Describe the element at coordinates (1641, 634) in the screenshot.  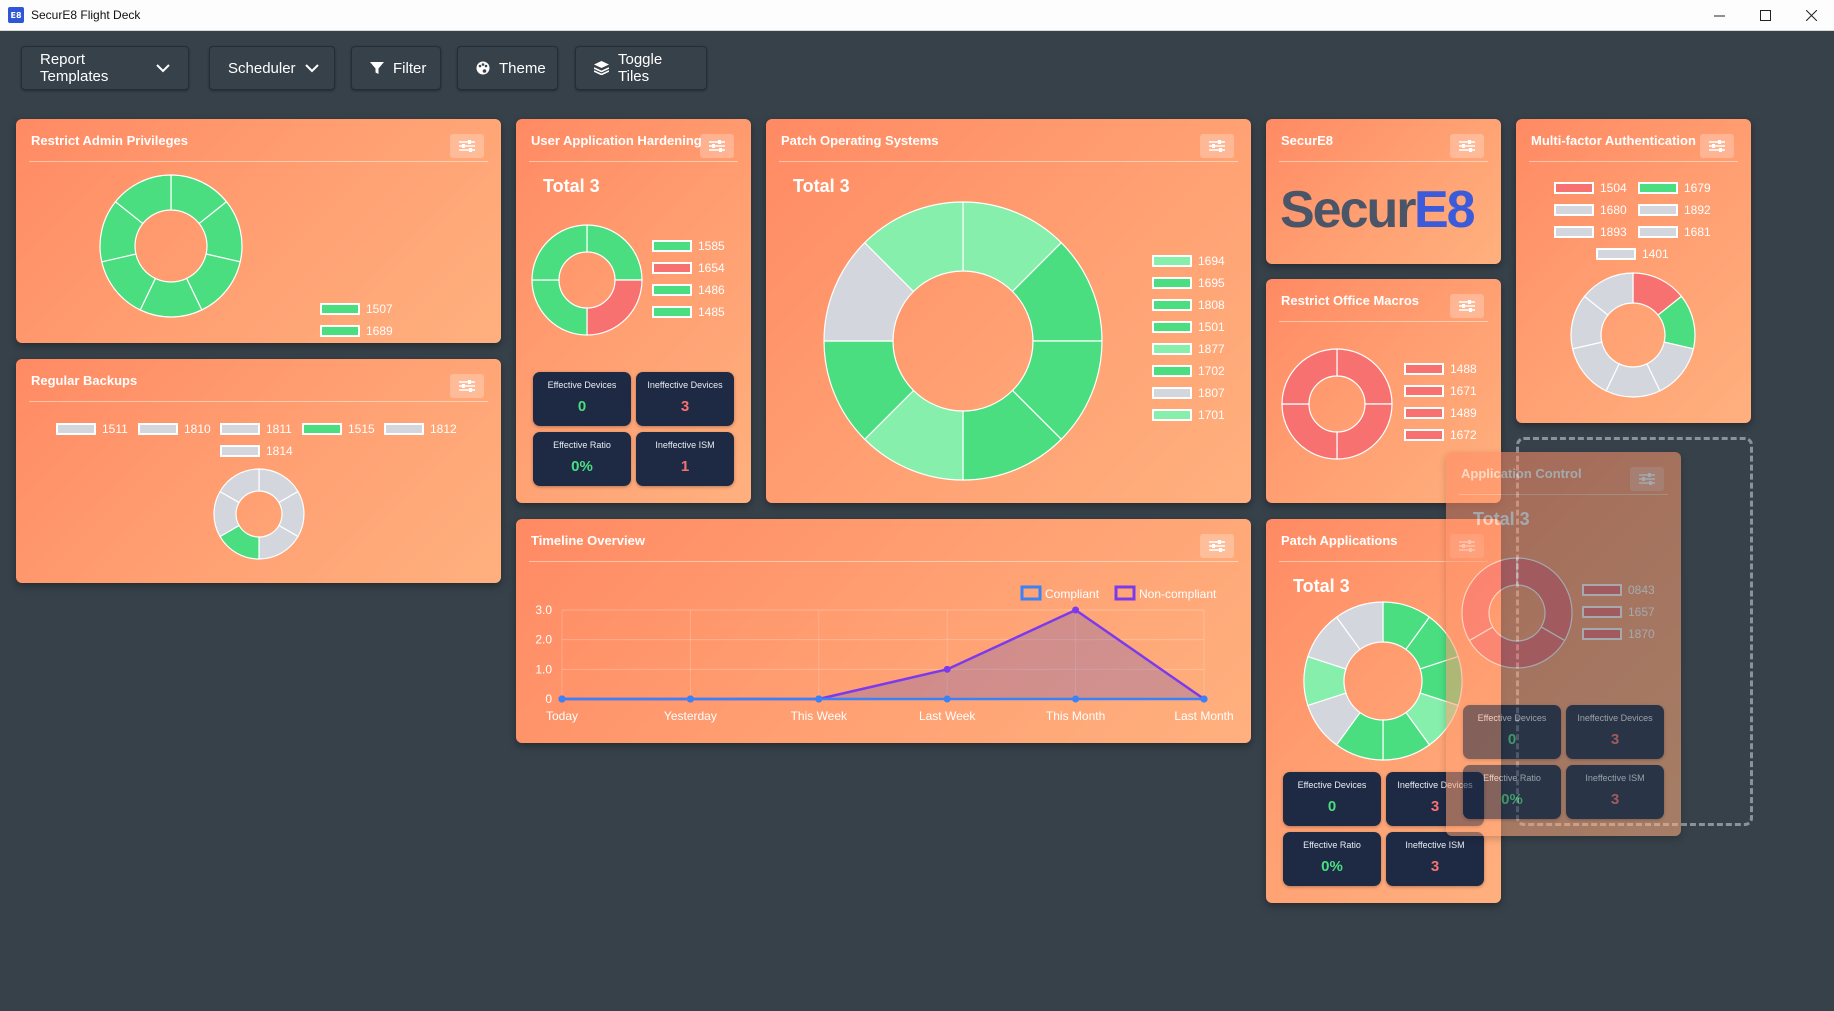
I see `legend-label: 1870` at that location.